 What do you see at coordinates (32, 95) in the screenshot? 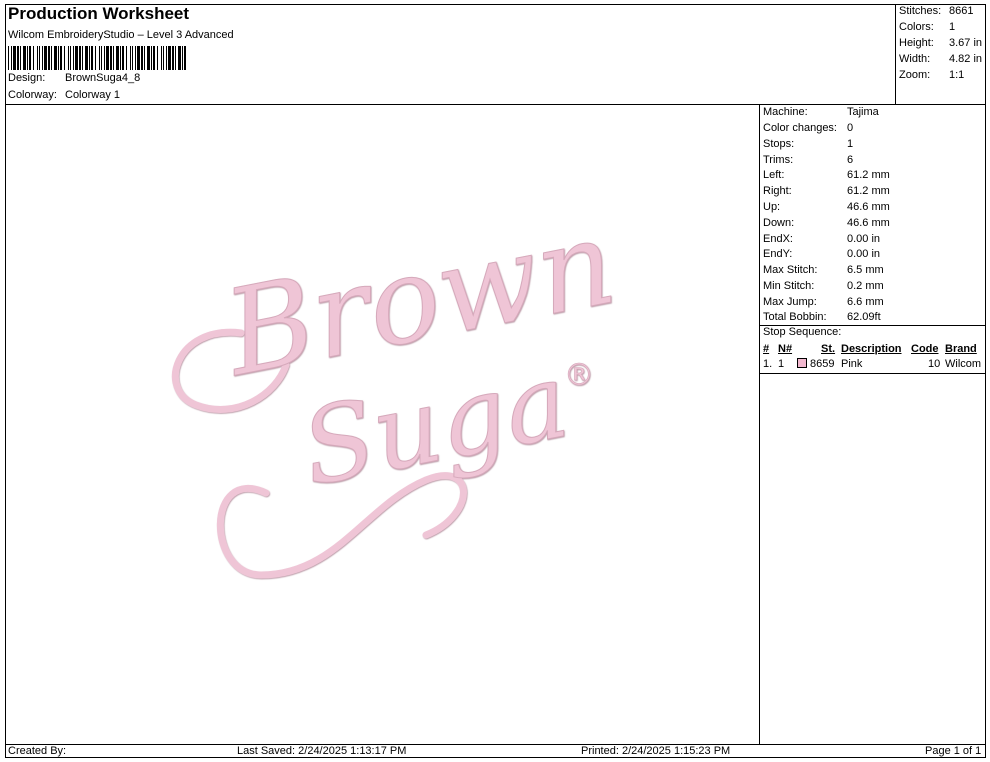
I see `colorway-label: Colorway:` at bounding box center [32, 95].